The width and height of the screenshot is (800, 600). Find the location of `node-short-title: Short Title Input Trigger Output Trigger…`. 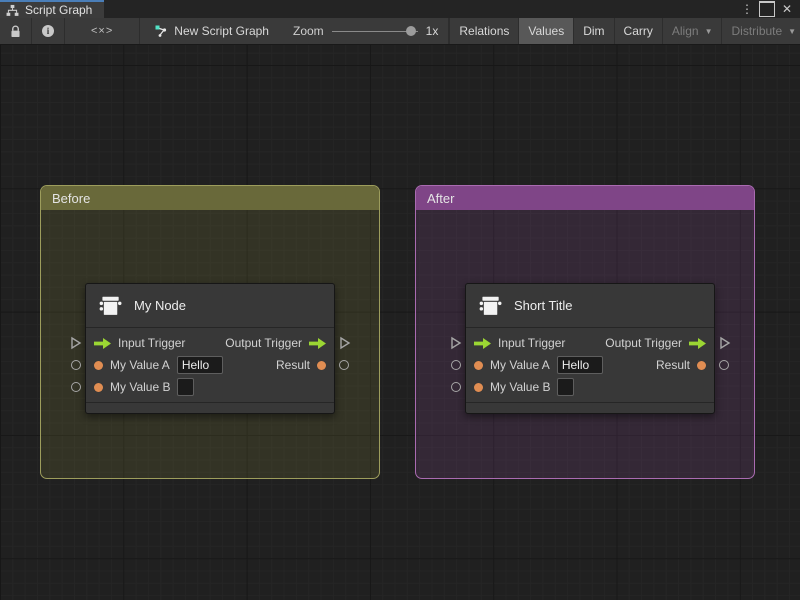

node-short-title: Short Title Input Trigger Output Trigger… is located at coordinates (590, 348).